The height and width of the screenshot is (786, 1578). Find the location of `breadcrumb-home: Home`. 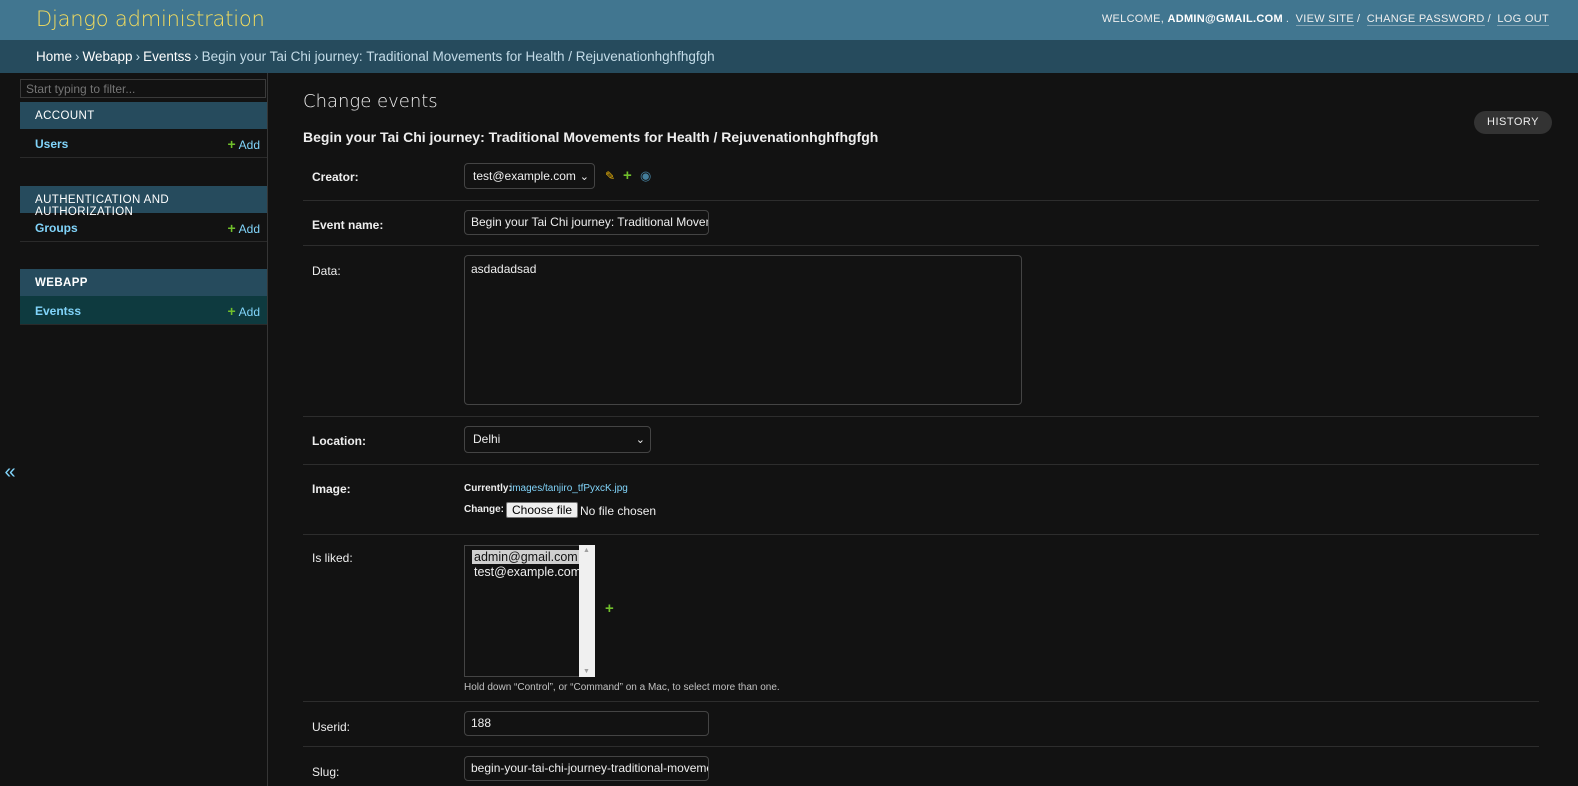

breadcrumb-home: Home is located at coordinates (54, 56).